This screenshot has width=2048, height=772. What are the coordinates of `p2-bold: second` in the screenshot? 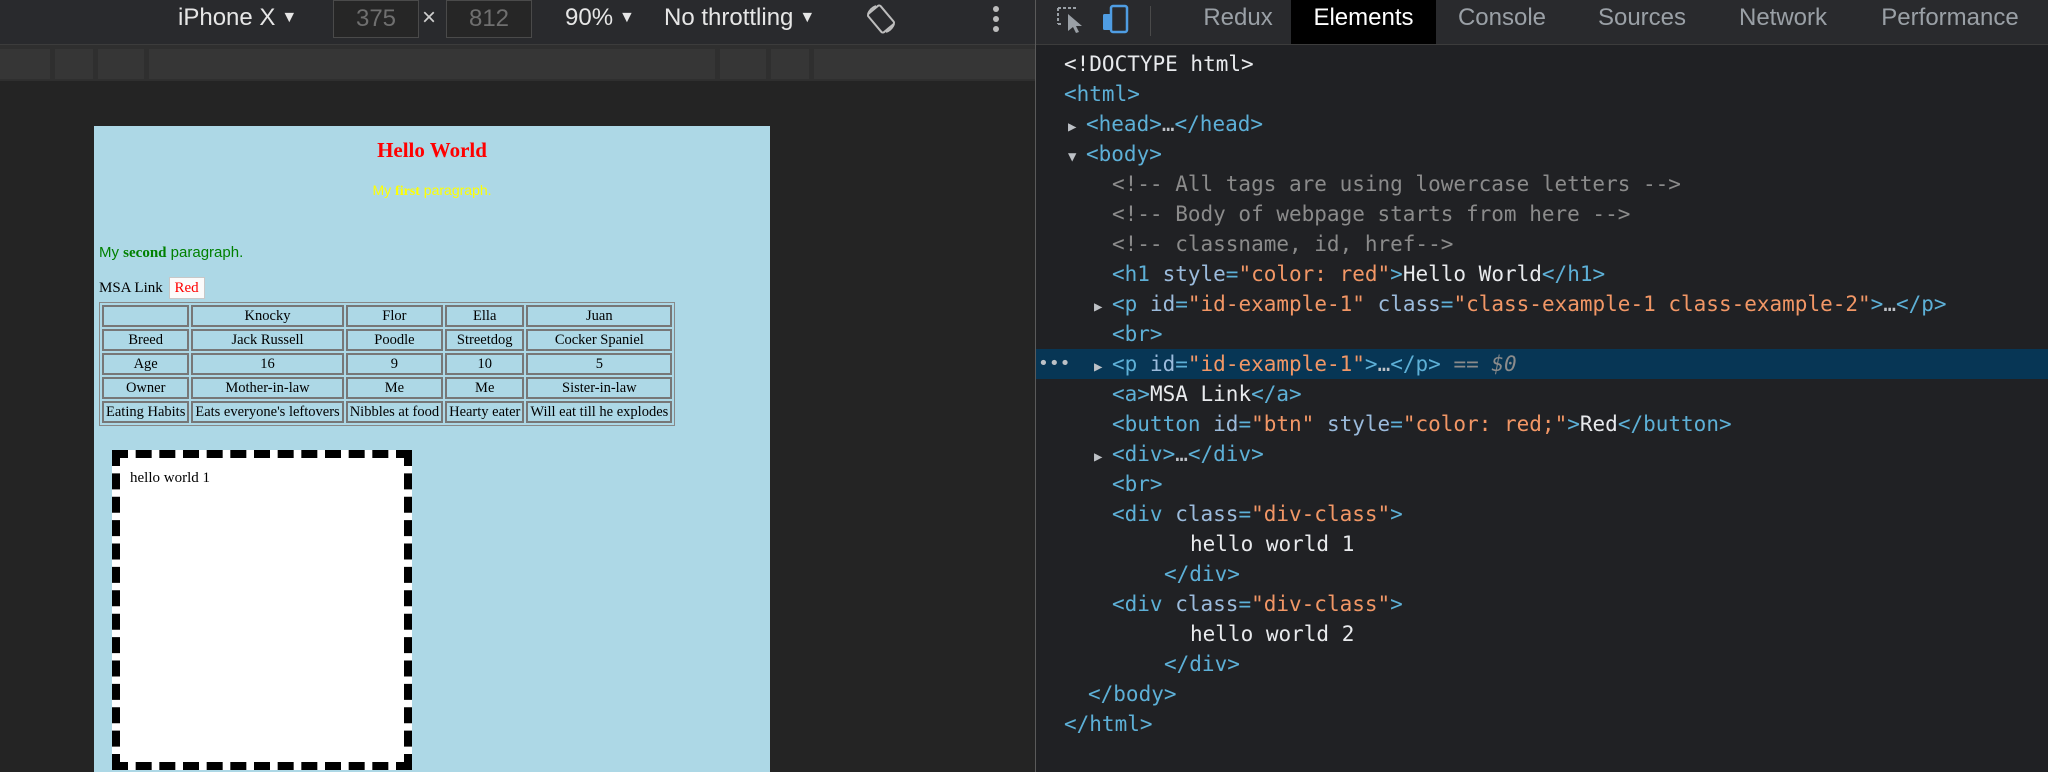 It's located at (145, 253).